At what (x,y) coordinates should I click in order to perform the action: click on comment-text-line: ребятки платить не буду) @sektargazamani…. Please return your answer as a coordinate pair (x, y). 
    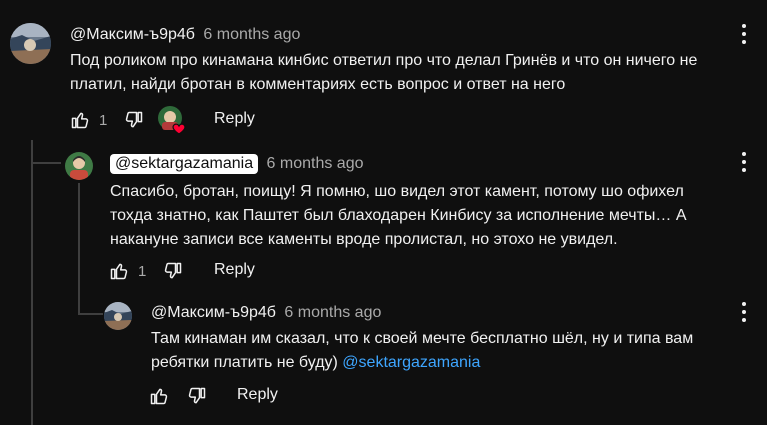
    Looking at the image, I should click on (446, 363).